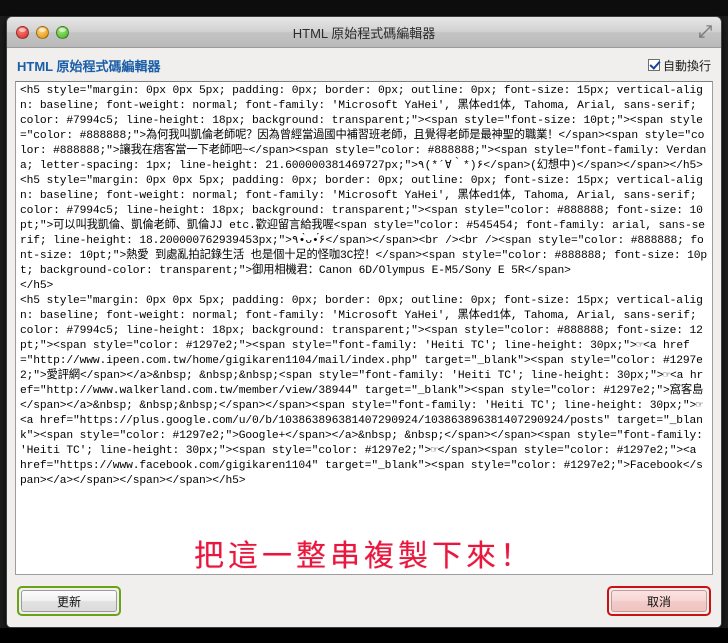 This screenshot has height=643, width=728. Describe the element at coordinates (364, 604) in the screenshot. I see `dialog-button-row: 更新 取消` at that location.